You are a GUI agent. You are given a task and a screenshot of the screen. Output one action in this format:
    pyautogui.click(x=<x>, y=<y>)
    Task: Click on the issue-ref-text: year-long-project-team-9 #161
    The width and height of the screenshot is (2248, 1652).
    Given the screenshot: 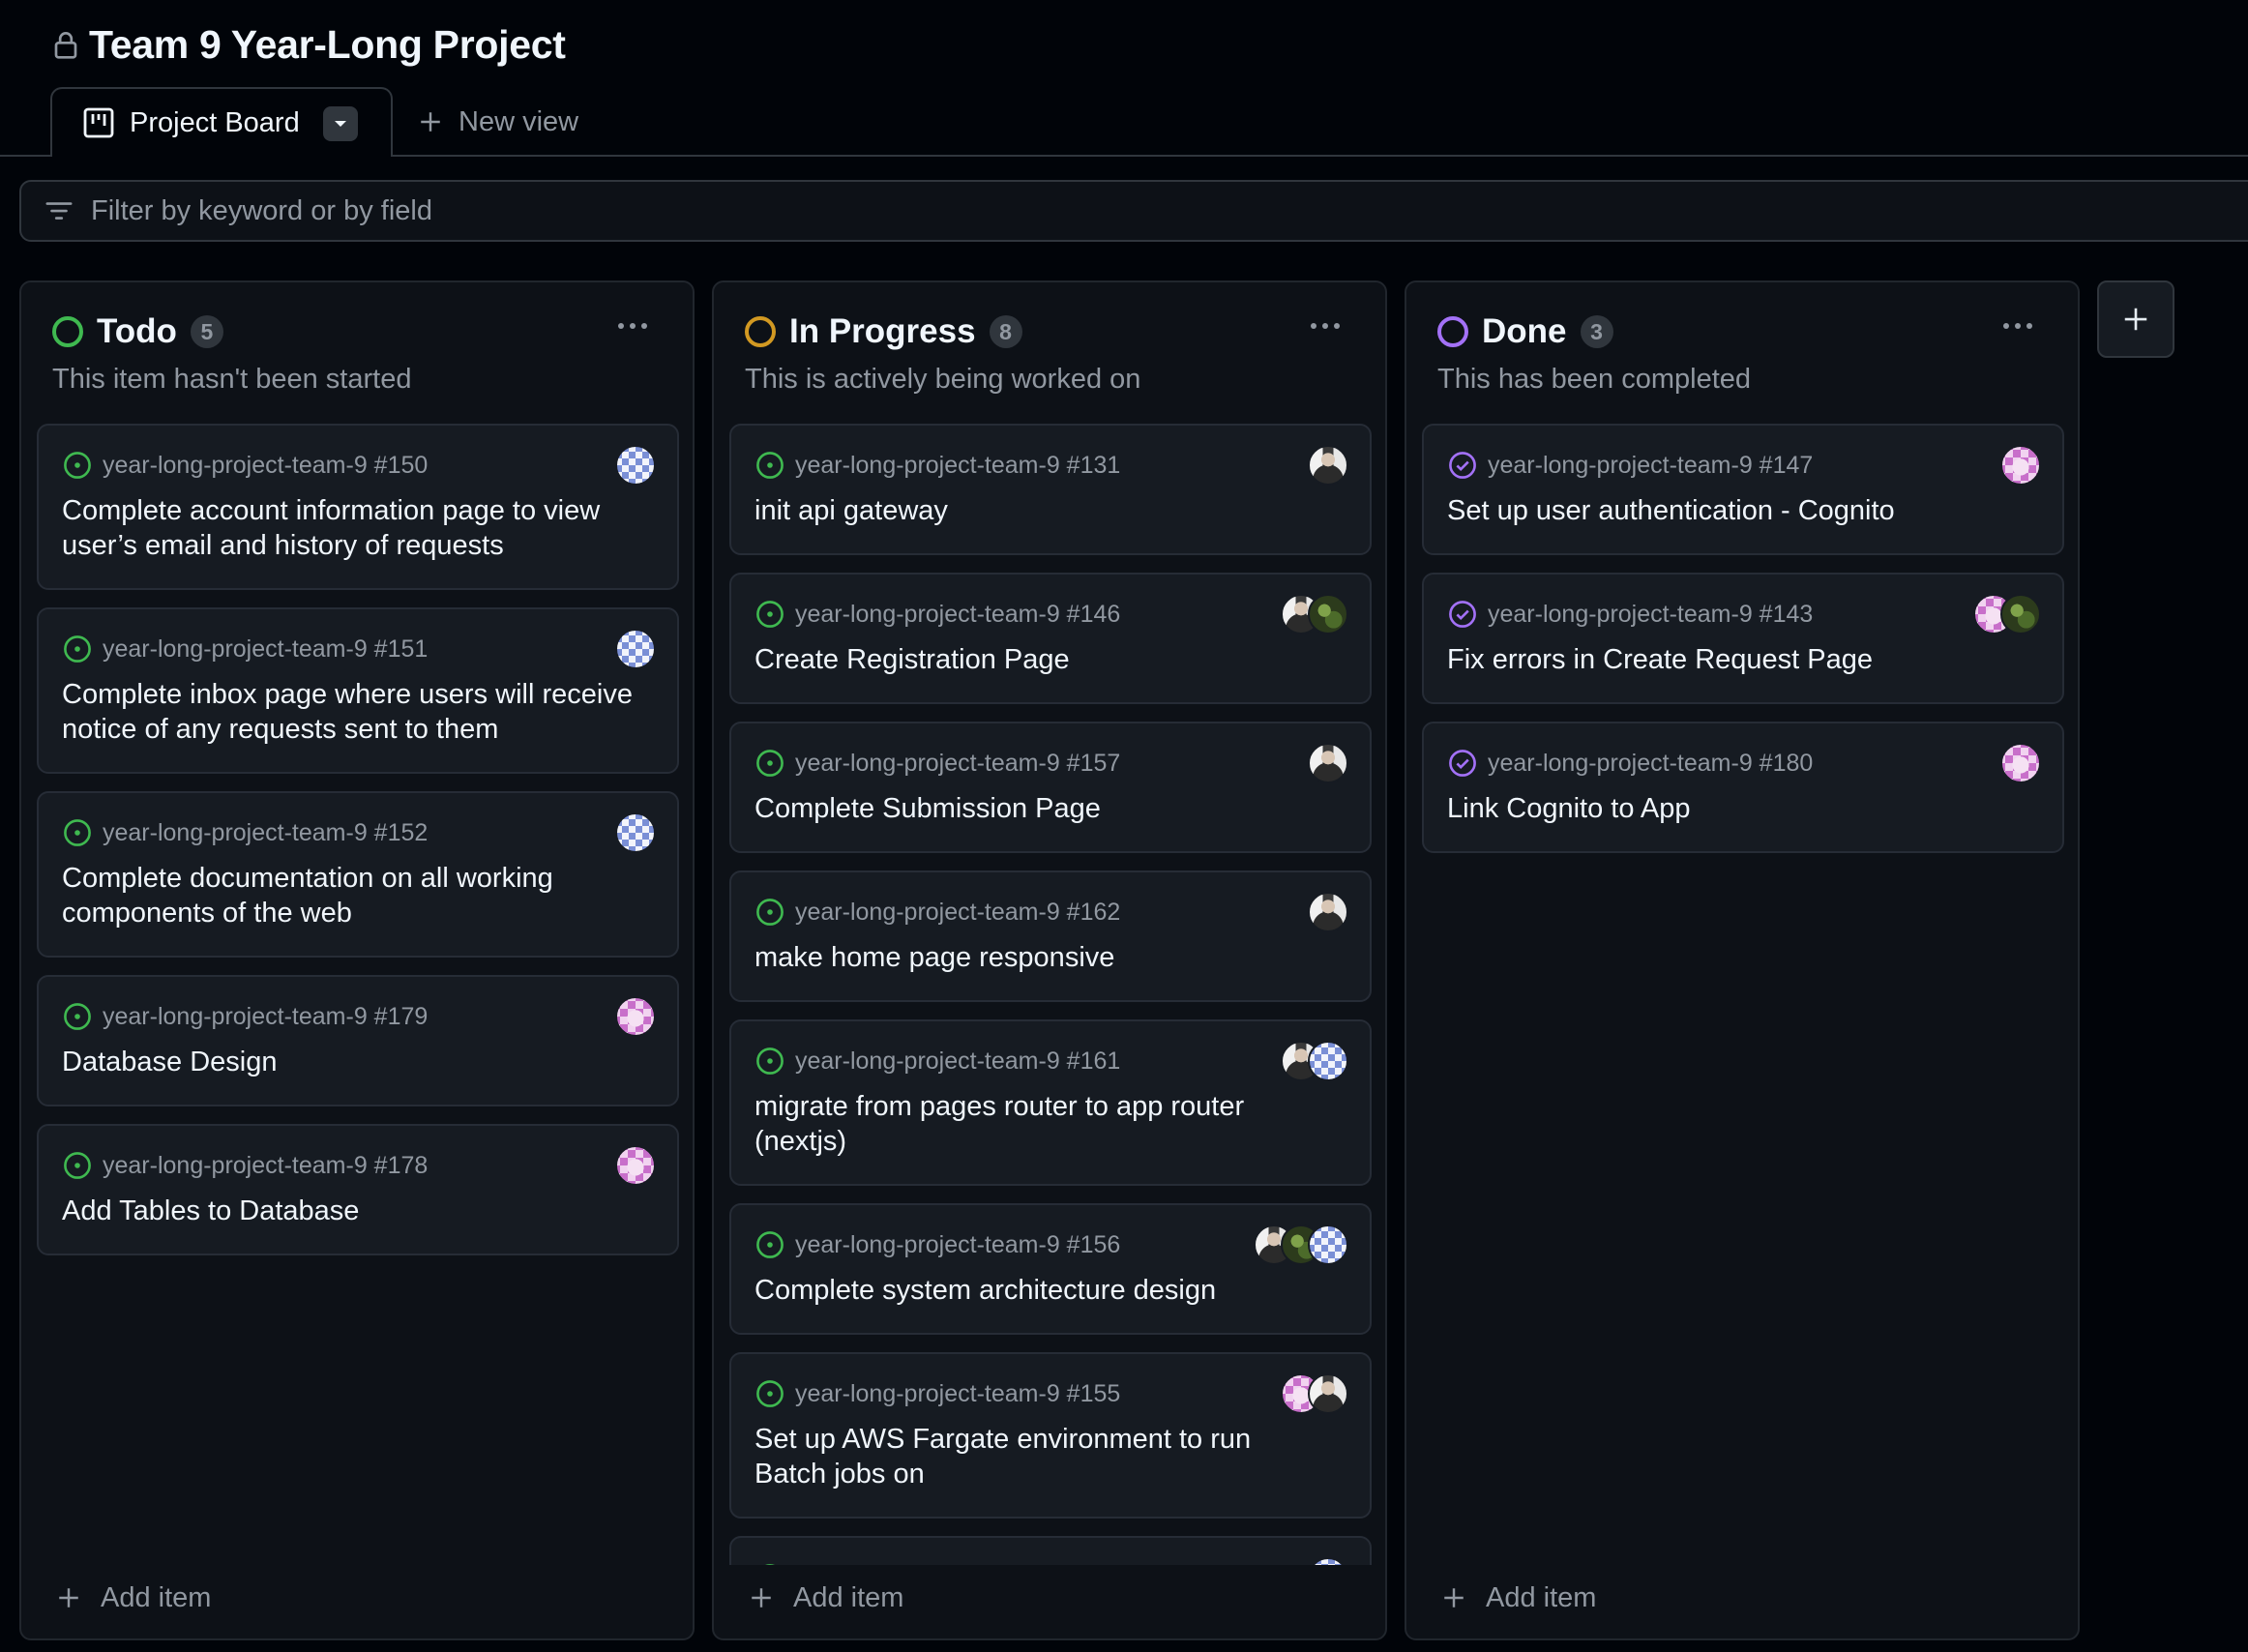 What is the action you would take?
    pyautogui.click(x=958, y=1061)
    